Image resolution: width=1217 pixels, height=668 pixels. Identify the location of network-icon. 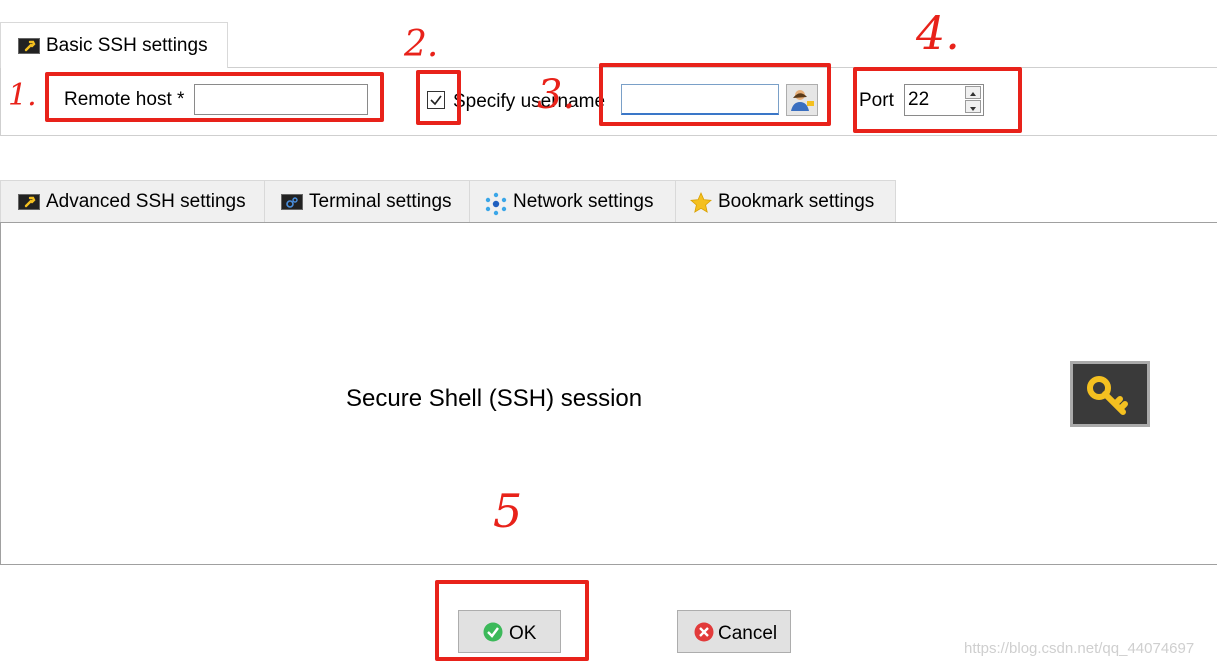
(496, 204).